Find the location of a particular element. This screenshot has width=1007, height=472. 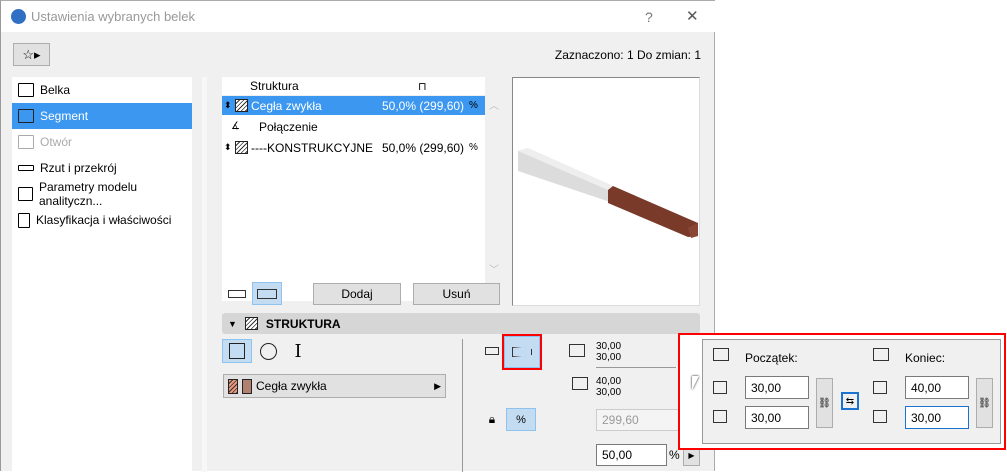

plan-section-icon is located at coordinates (26, 168).